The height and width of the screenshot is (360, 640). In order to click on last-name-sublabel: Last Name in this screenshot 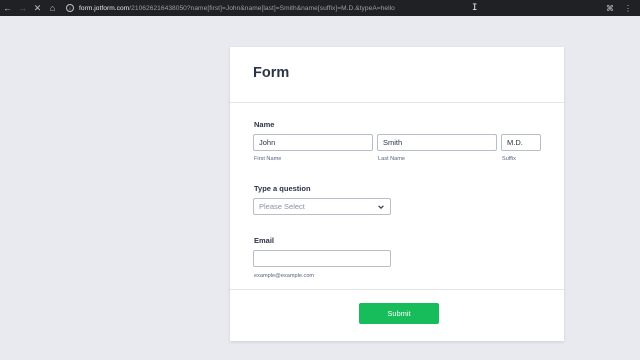, I will do `click(392, 159)`.